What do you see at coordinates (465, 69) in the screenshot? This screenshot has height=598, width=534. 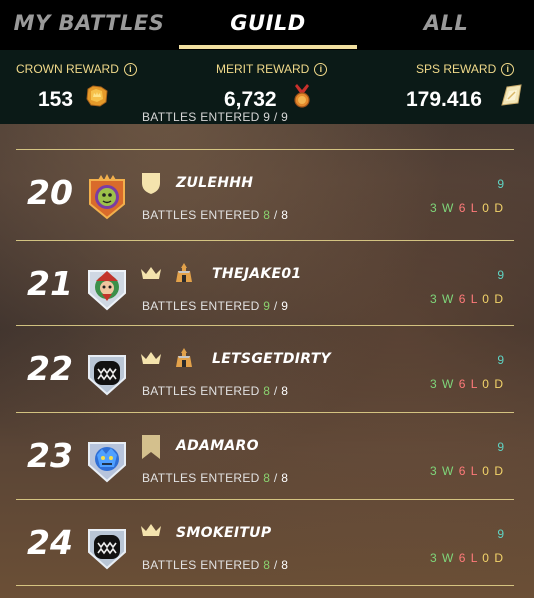 I see `sps-reward-label: SPS REWARD i` at bounding box center [465, 69].